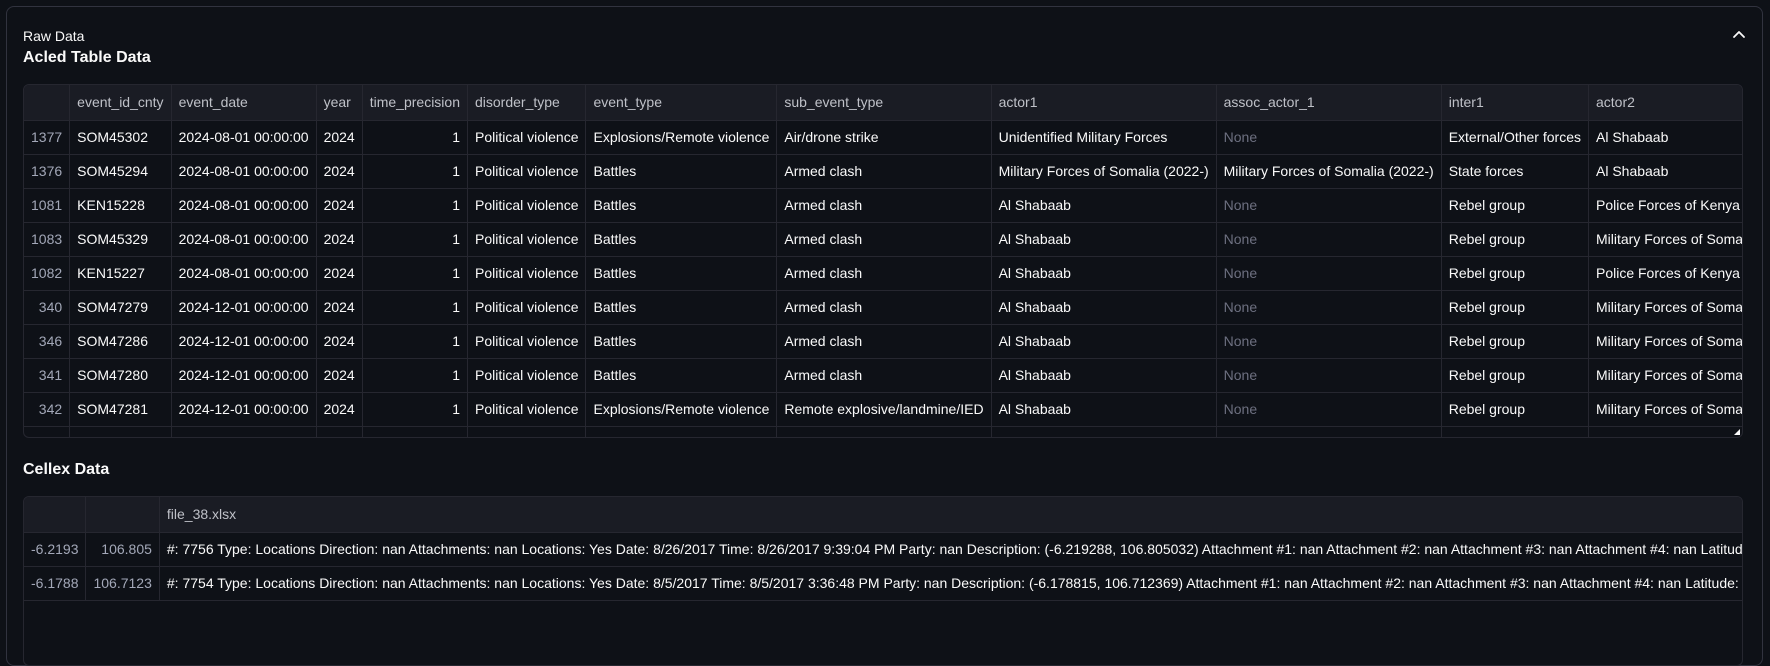 The height and width of the screenshot is (666, 1770). What do you see at coordinates (122, 583) in the screenshot?
I see `table-cell: 106.7123` at bounding box center [122, 583].